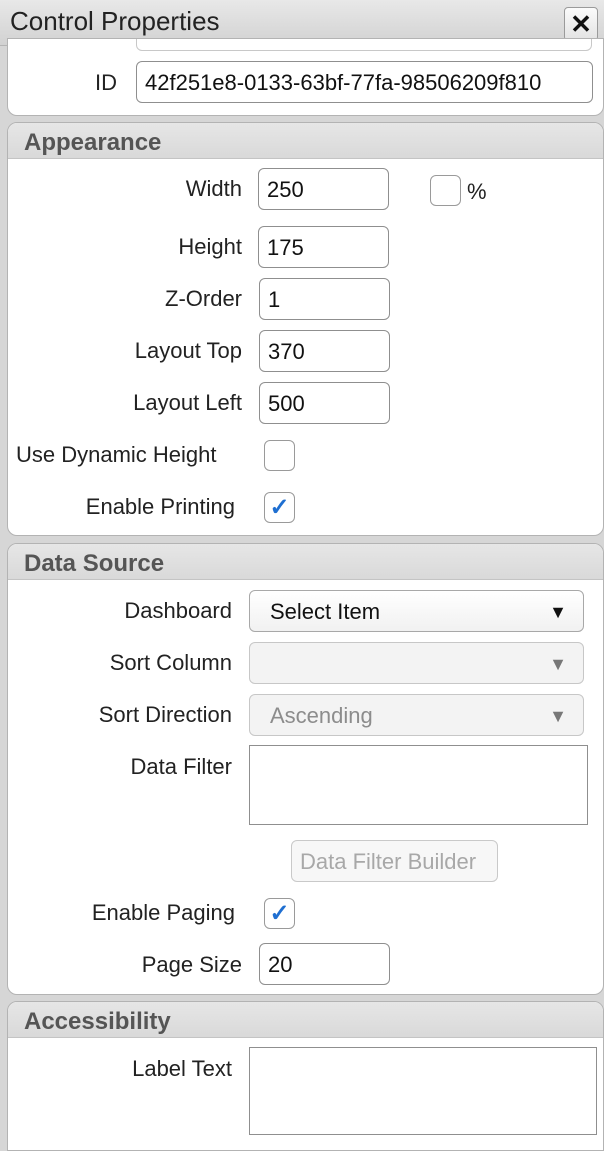 This screenshot has width=604, height=1151. What do you see at coordinates (279, 455) in the screenshot?
I see `dynamic-height-checkbox` at bounding box center [279, 455].